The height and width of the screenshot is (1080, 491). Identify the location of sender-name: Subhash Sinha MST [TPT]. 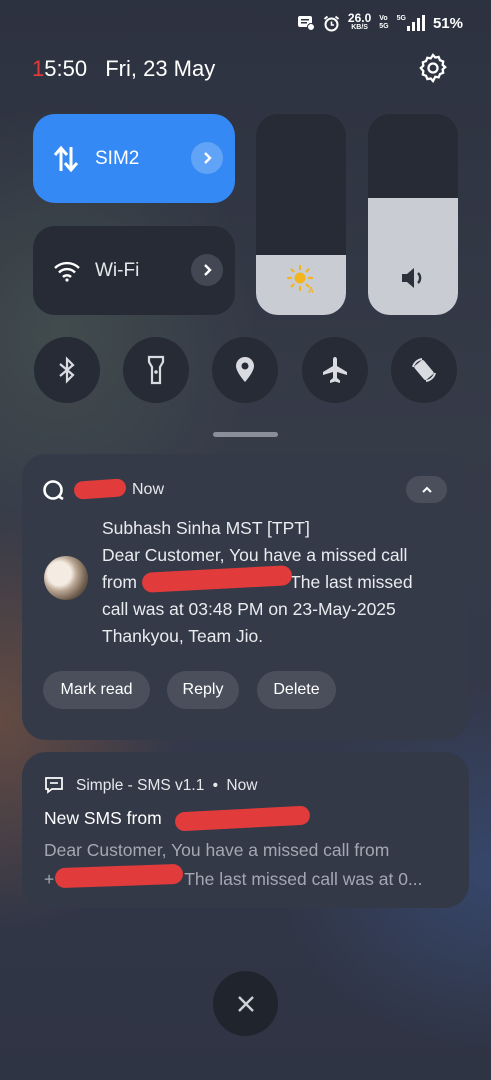
(206, 528).